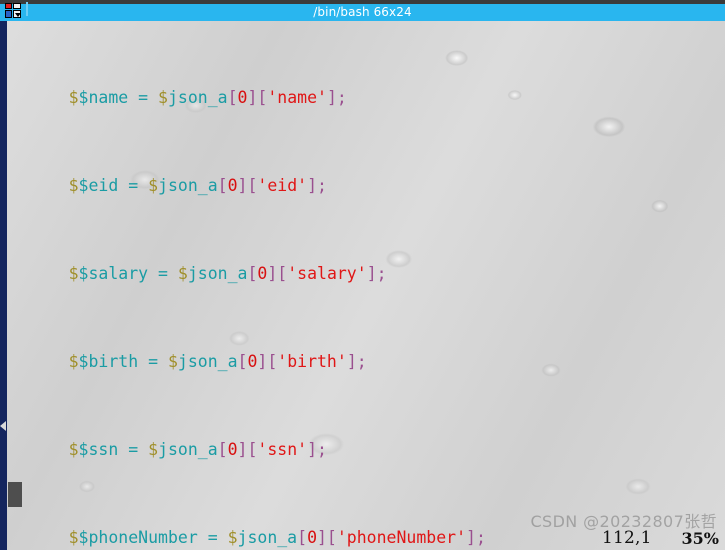 Image resolution: width=725 pixels, height=550 pixels. Describe the element at coordinates (227, 273) in the screenshot. I see `code-line: $$salary = $json_a[0]['salary'];` at that location.